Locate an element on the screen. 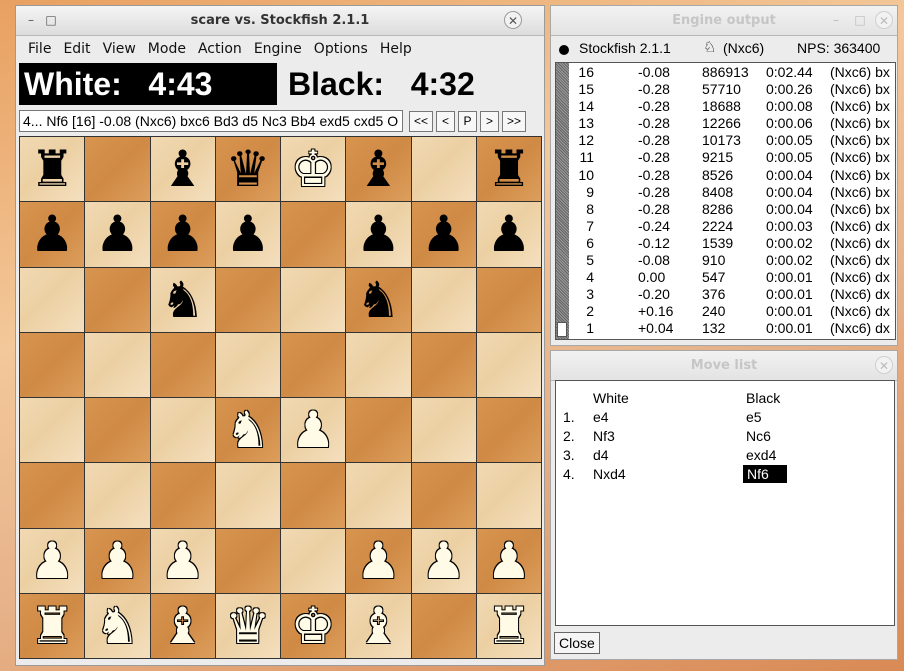 The height and width of the screenshot is (671, 904). white-king-icon: ♚ is located at coordinates (313, 169).